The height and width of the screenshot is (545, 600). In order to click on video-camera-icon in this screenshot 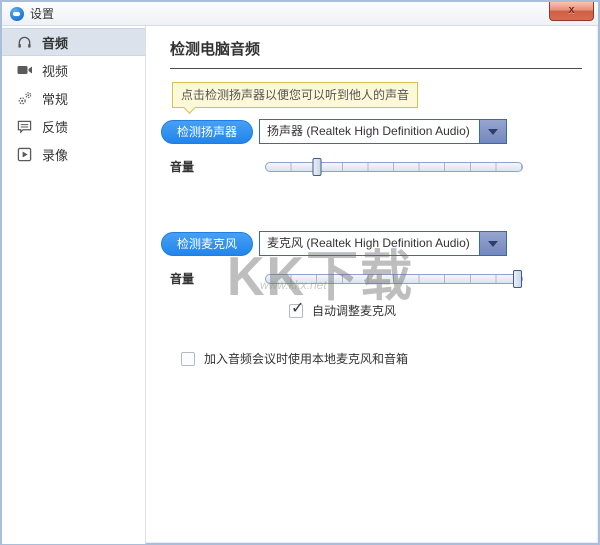, I will do `click(24, 70)`.